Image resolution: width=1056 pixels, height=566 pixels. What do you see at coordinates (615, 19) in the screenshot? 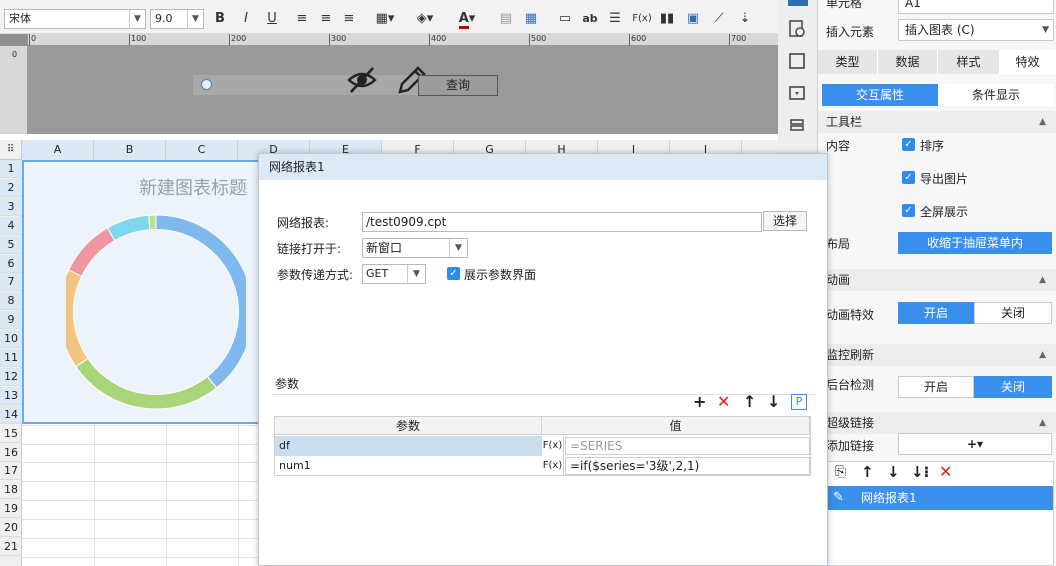
I see `paragraph-icon: ☰` at bounding box center [615, 19].